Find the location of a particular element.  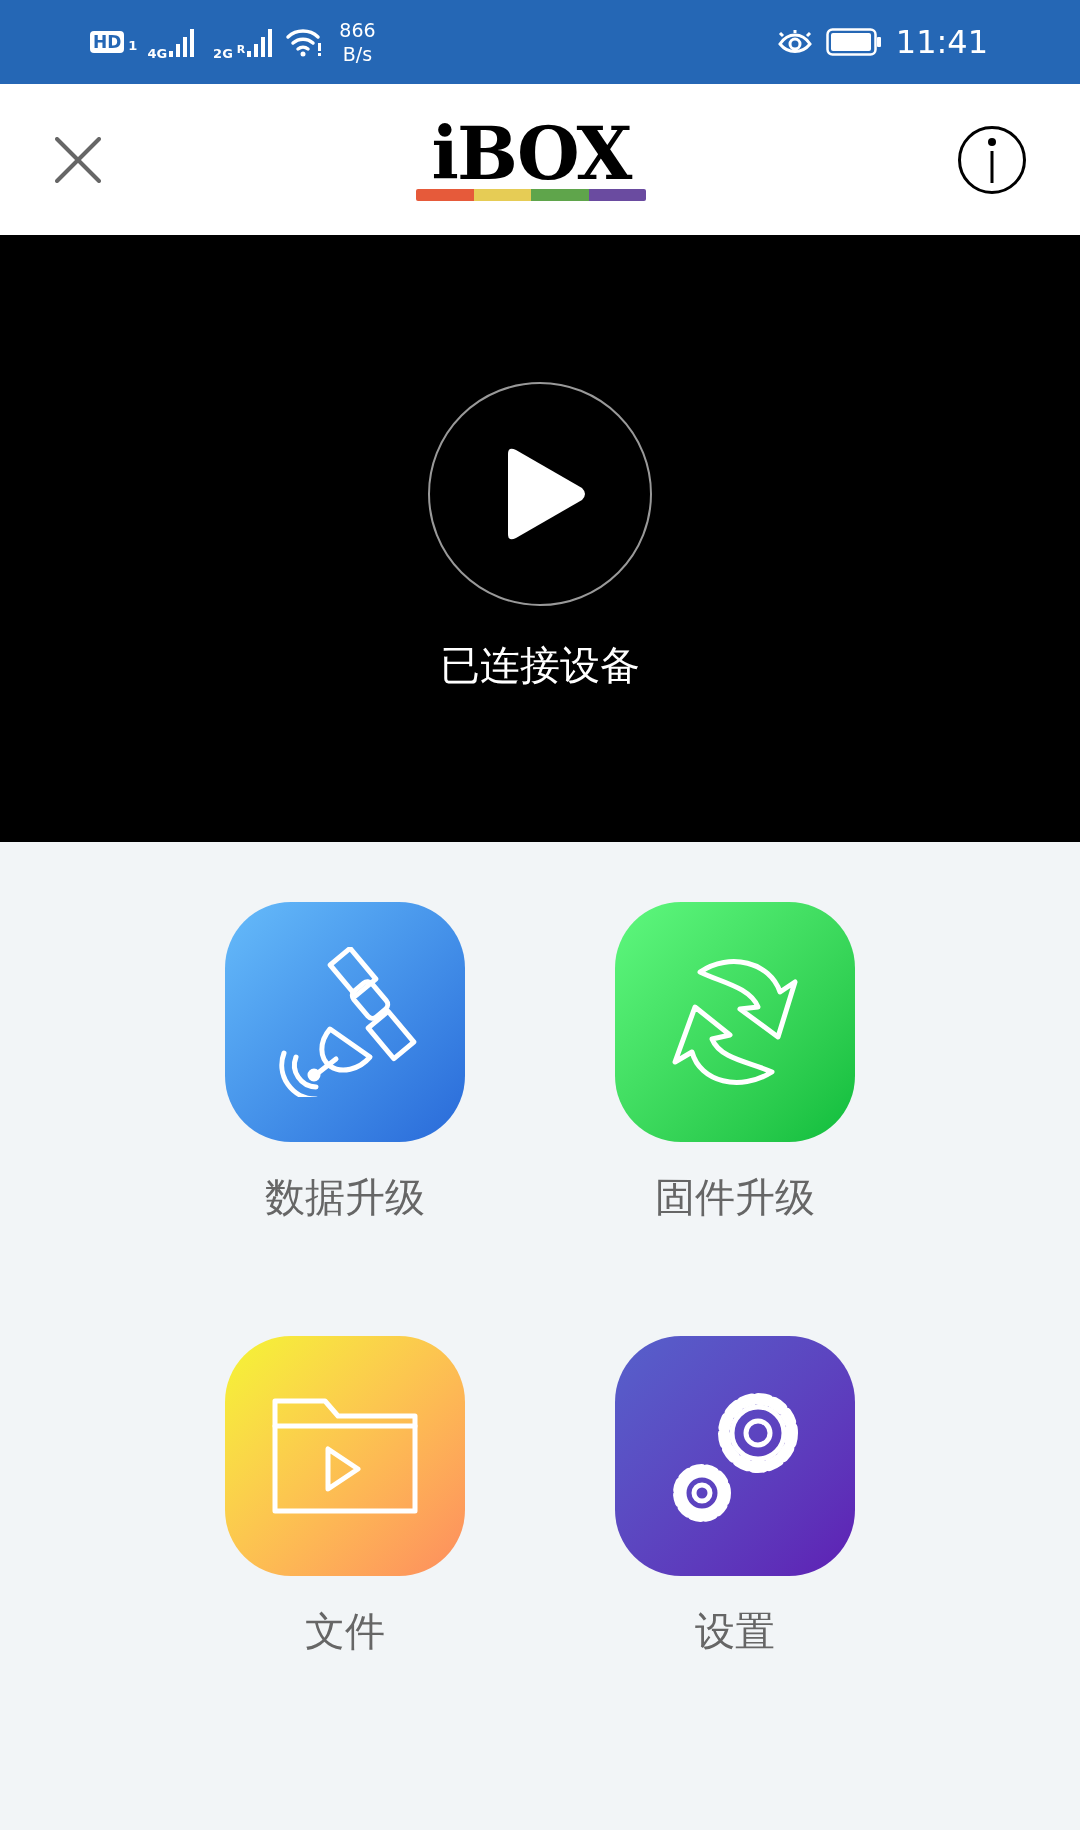

hd-badge: HD is located at coordinates (107, 42).